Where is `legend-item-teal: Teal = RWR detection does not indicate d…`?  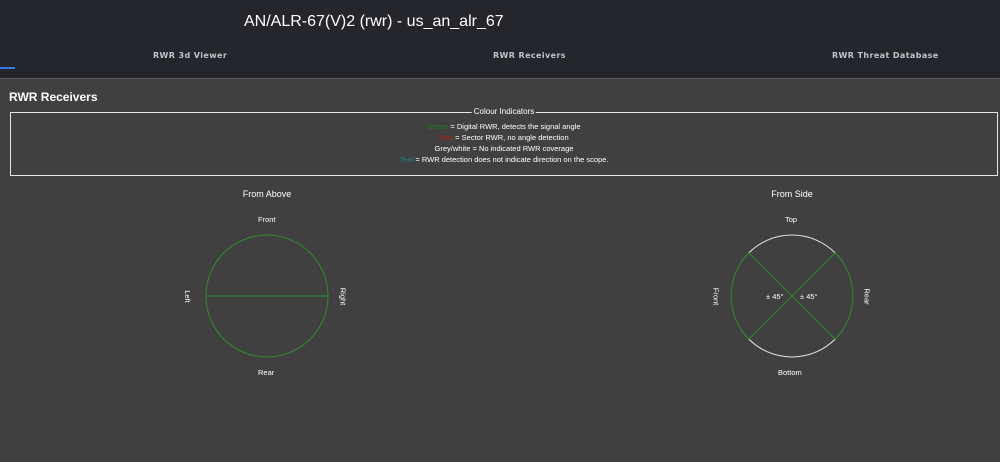 legend-item-teal: Teal = RWR detection does not indicate d… is located at coordinates (504, 159).